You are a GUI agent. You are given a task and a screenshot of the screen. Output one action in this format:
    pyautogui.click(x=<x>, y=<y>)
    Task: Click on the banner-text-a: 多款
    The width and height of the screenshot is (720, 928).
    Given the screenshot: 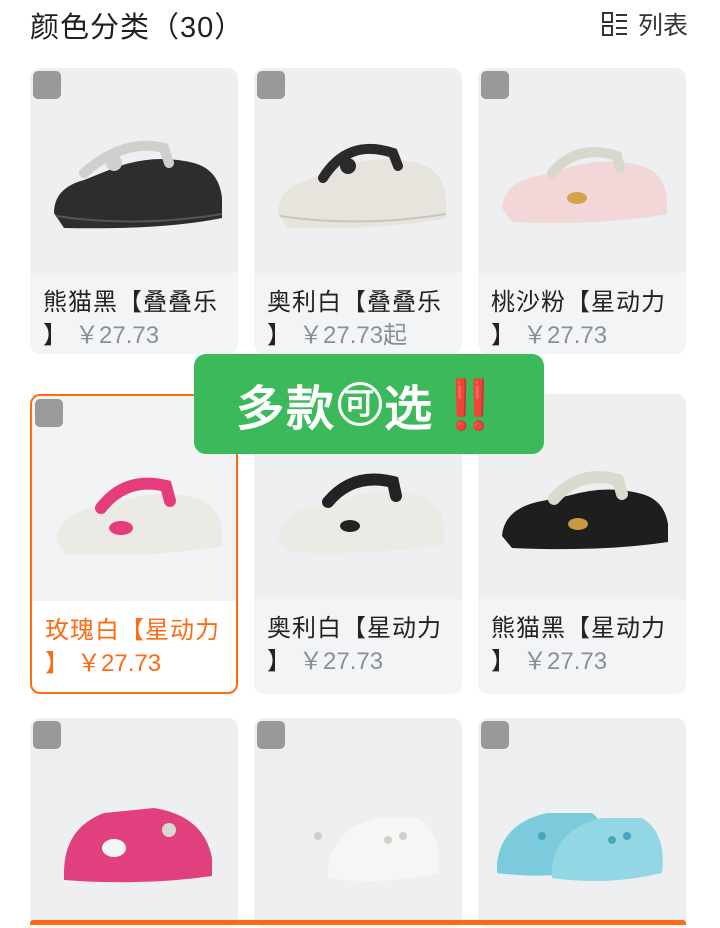 What is the action you would take?
    pyautogui.click(x=286, y=409)
    